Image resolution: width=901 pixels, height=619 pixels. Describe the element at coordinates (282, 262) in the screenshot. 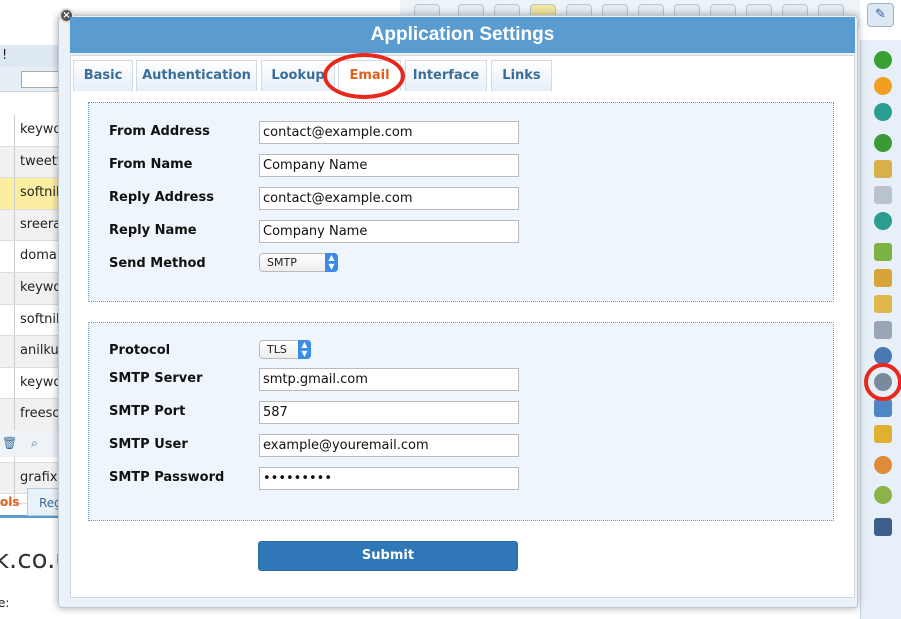

I see `send-method-value: SMTP` at that location.